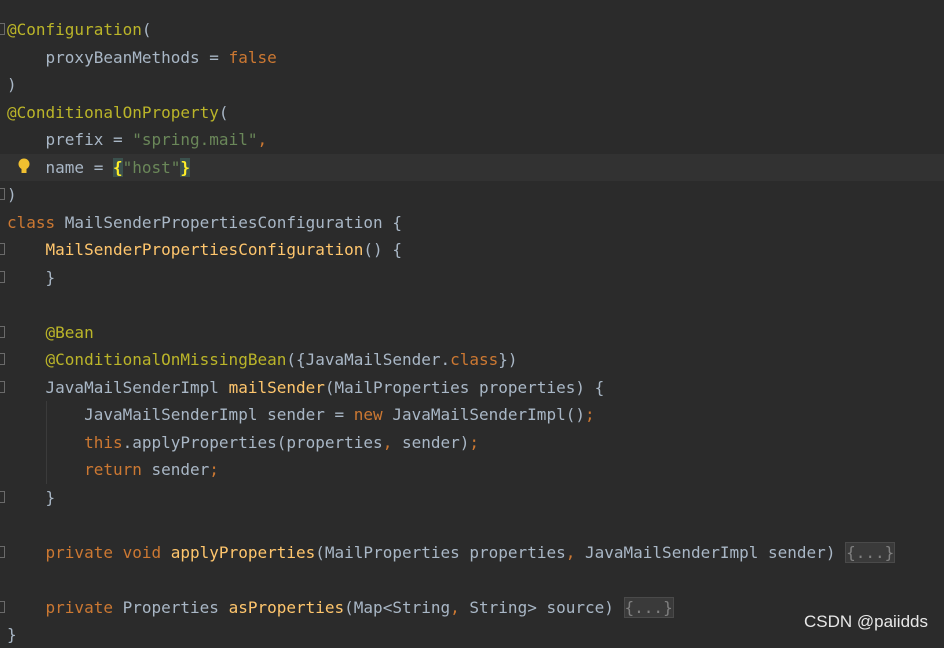 This screenshot has height=648, width=944. What do you see at coordinates (431, 442) in the screenshot?
I see `code-token: sender)` at bounding box center [431, 442].